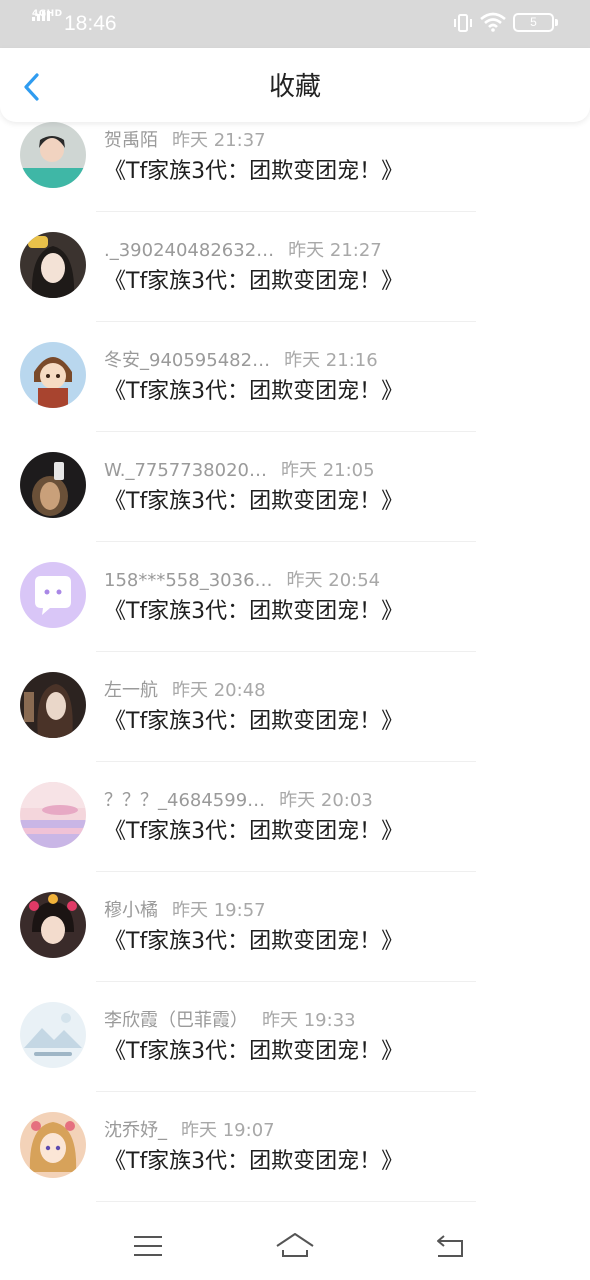  I want to click on page-title: 收藏, so click(294, 87).